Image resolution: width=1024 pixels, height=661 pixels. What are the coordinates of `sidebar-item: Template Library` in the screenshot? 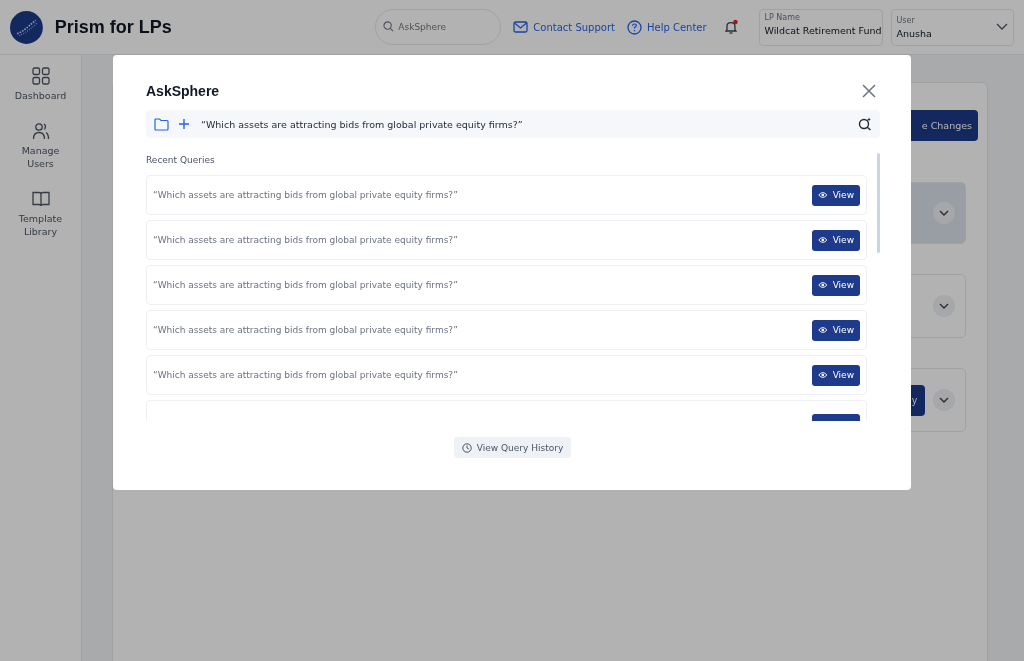 It's located at (40, 214).